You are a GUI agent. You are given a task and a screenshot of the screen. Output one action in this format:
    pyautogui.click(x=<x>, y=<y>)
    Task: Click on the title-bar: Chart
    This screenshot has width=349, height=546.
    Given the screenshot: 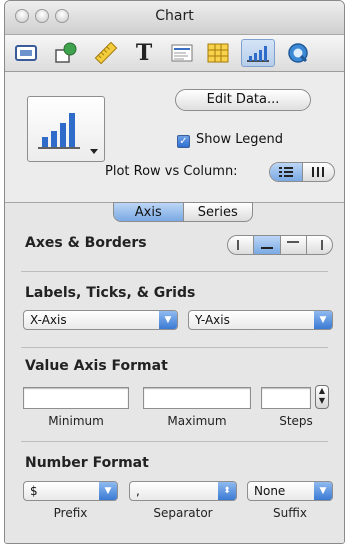 What is the action you would take?
    pyautogui.click(x=174, y=18)
    